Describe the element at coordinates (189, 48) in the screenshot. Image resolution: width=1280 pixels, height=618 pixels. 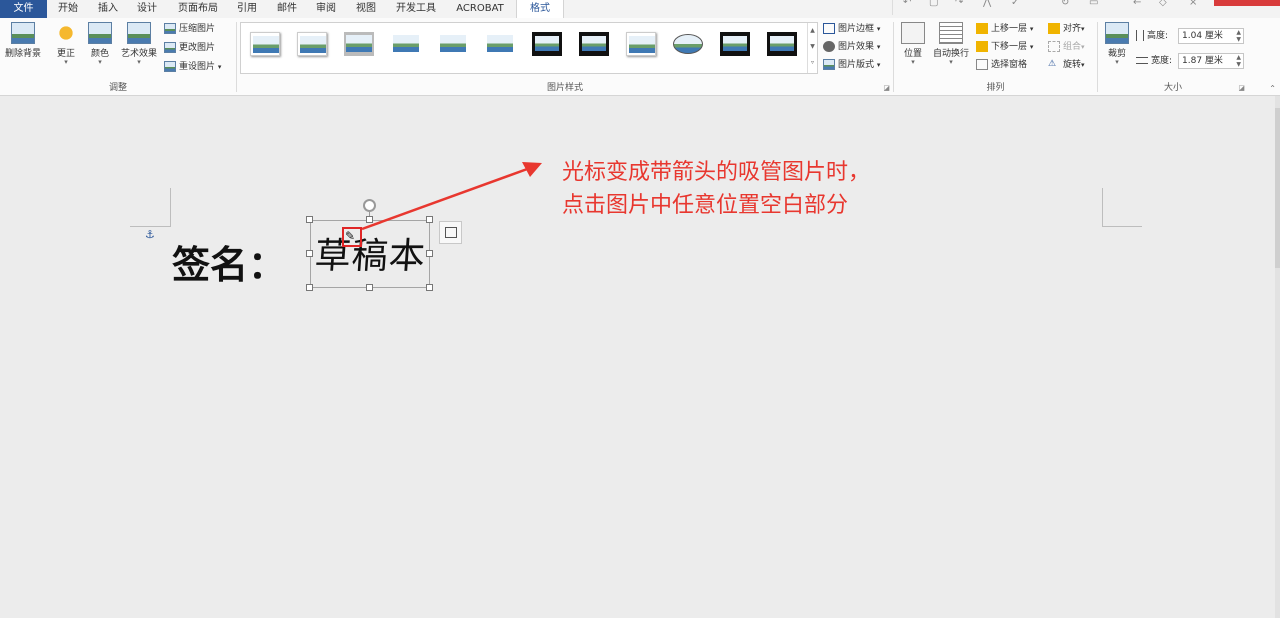
I see `change-picture-button: 更改图片` at that location.